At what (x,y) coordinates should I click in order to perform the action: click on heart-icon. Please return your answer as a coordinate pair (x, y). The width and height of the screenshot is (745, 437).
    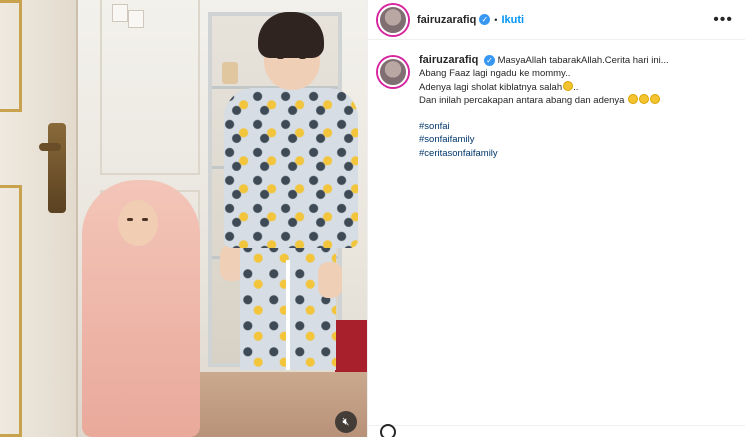
    Looking at the image, I should click on (388, 430).